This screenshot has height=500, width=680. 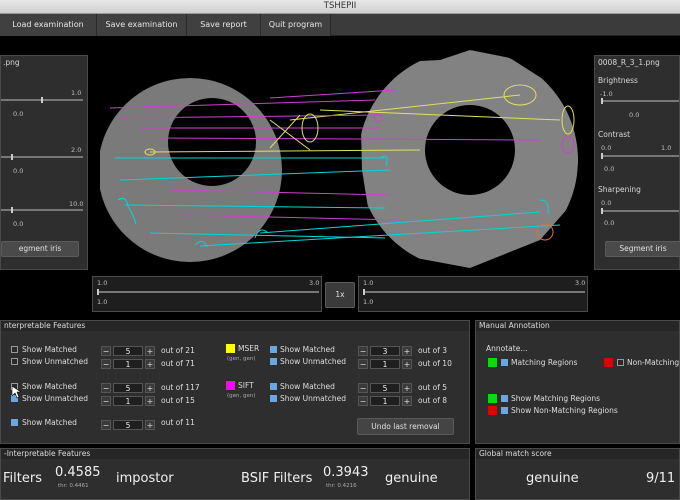 I want to click on row1-show-unmatched-label: Show Unmatched, so click(x=55, y=361).